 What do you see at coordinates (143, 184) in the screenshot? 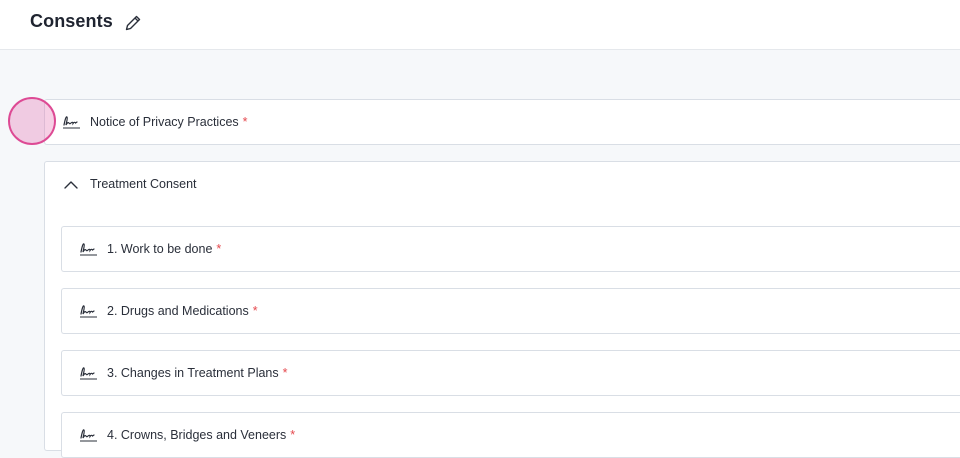
I see `group-title: Treatment Consent` at bounding box center [143, 184].